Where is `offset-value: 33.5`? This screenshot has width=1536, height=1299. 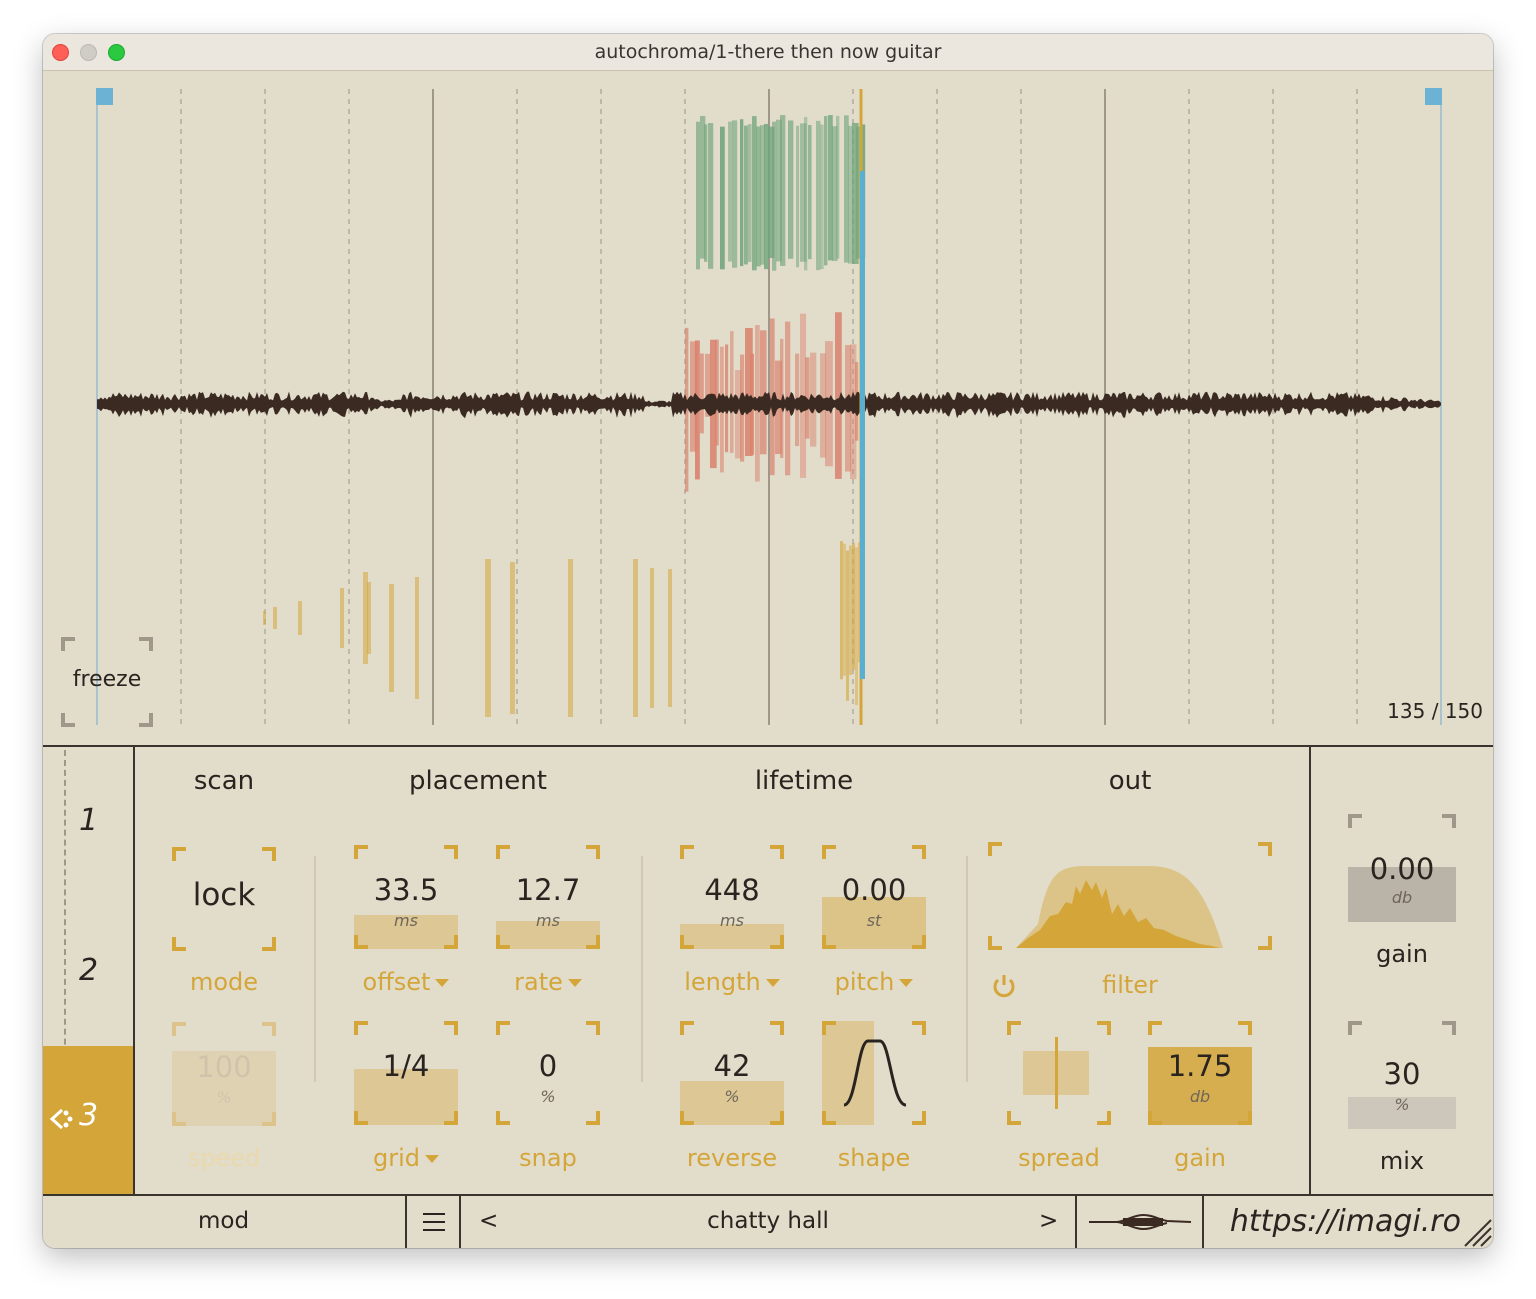
offset-value: 33.5 is located at coordinates (406, 890).